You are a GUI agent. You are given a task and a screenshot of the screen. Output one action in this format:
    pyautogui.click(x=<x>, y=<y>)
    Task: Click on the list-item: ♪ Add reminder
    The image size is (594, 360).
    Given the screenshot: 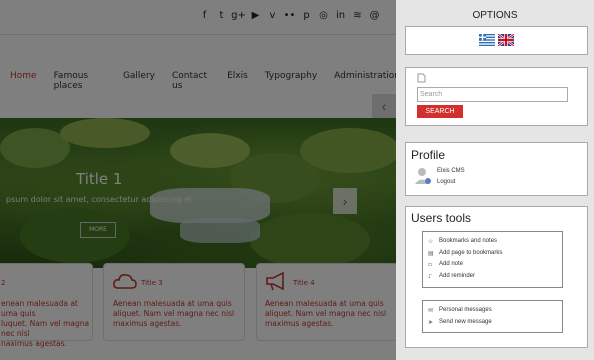 What is the action you would take?
    pyautogui.click(x=492, y=277)
    